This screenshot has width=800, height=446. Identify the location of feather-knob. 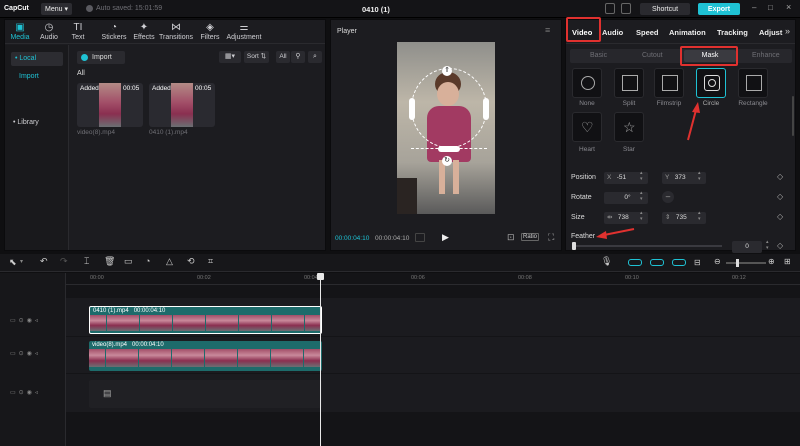
(574, 246).